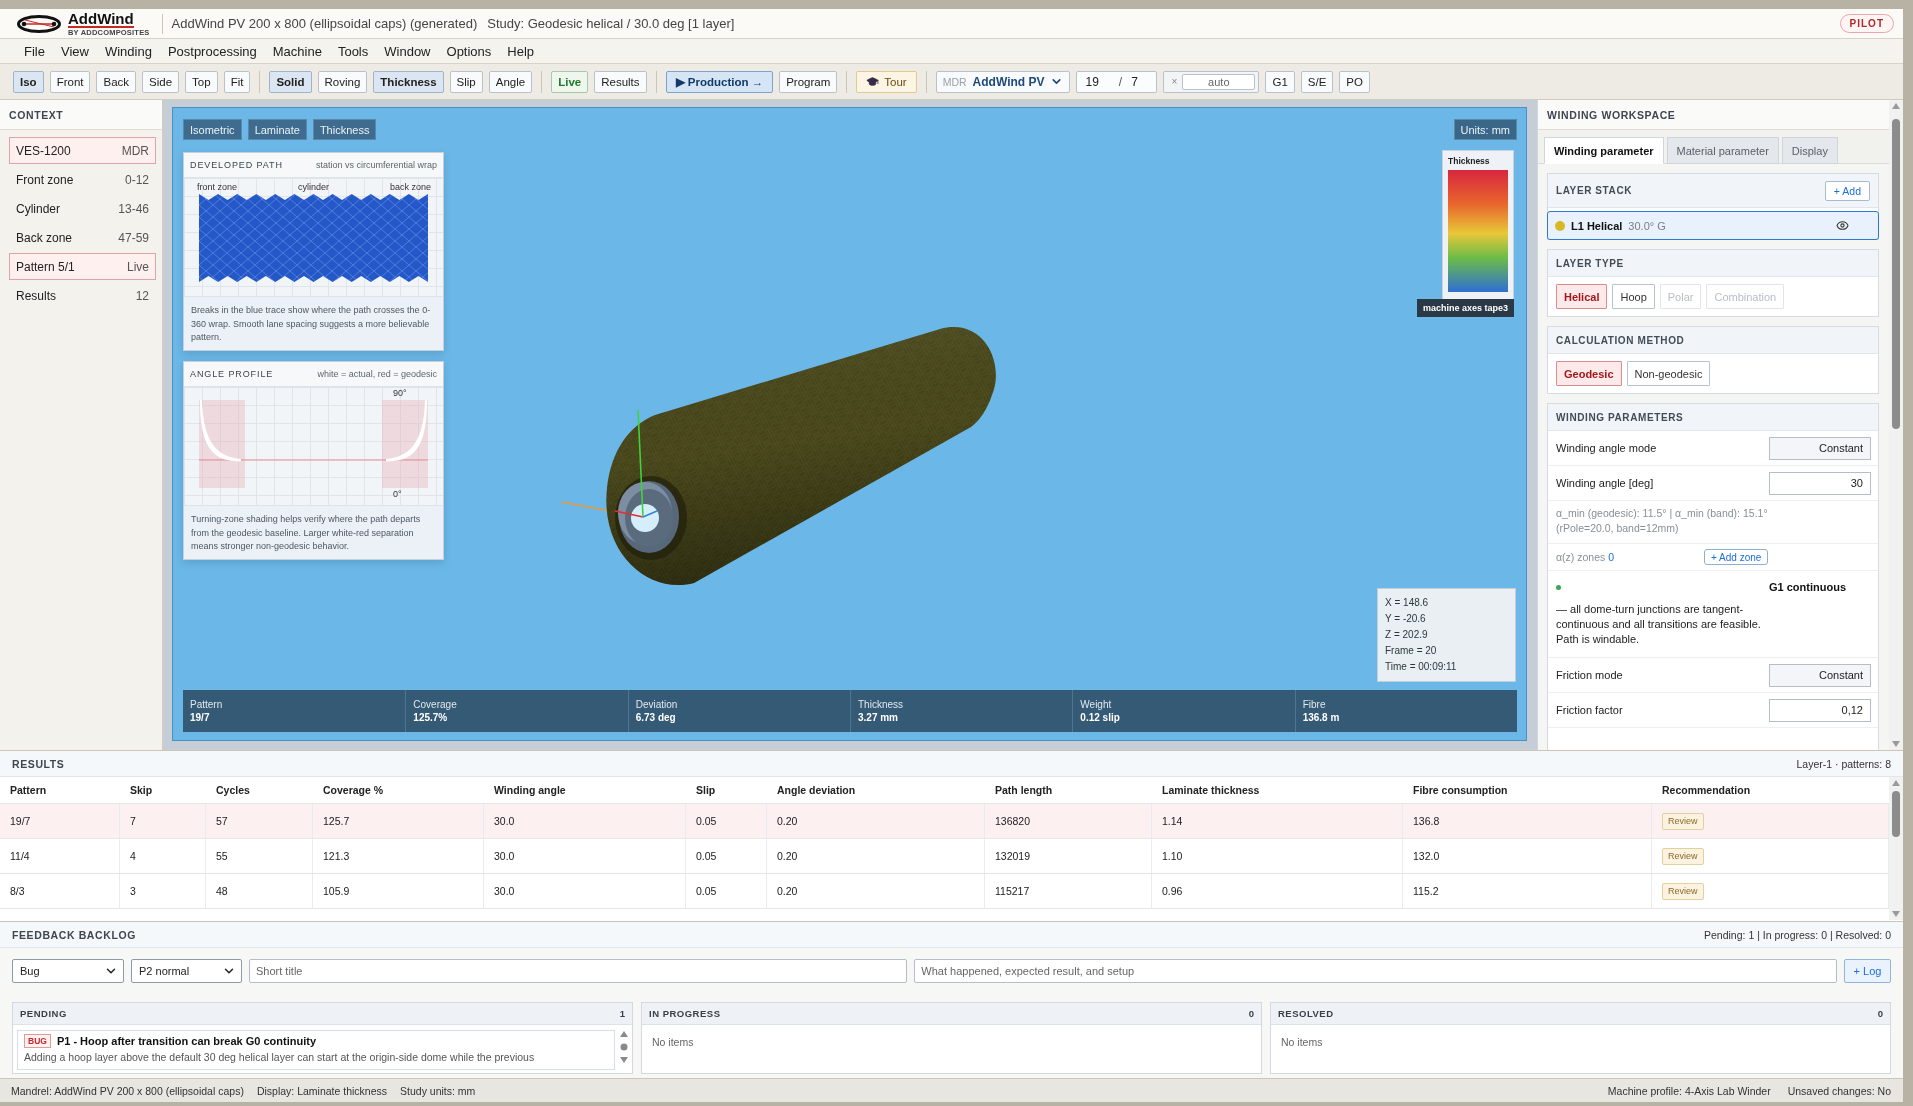  What do you see at coordinates (1867, 971) in the screenshot?
I see `log-button: + Log` at bounding box center [1867, 971].